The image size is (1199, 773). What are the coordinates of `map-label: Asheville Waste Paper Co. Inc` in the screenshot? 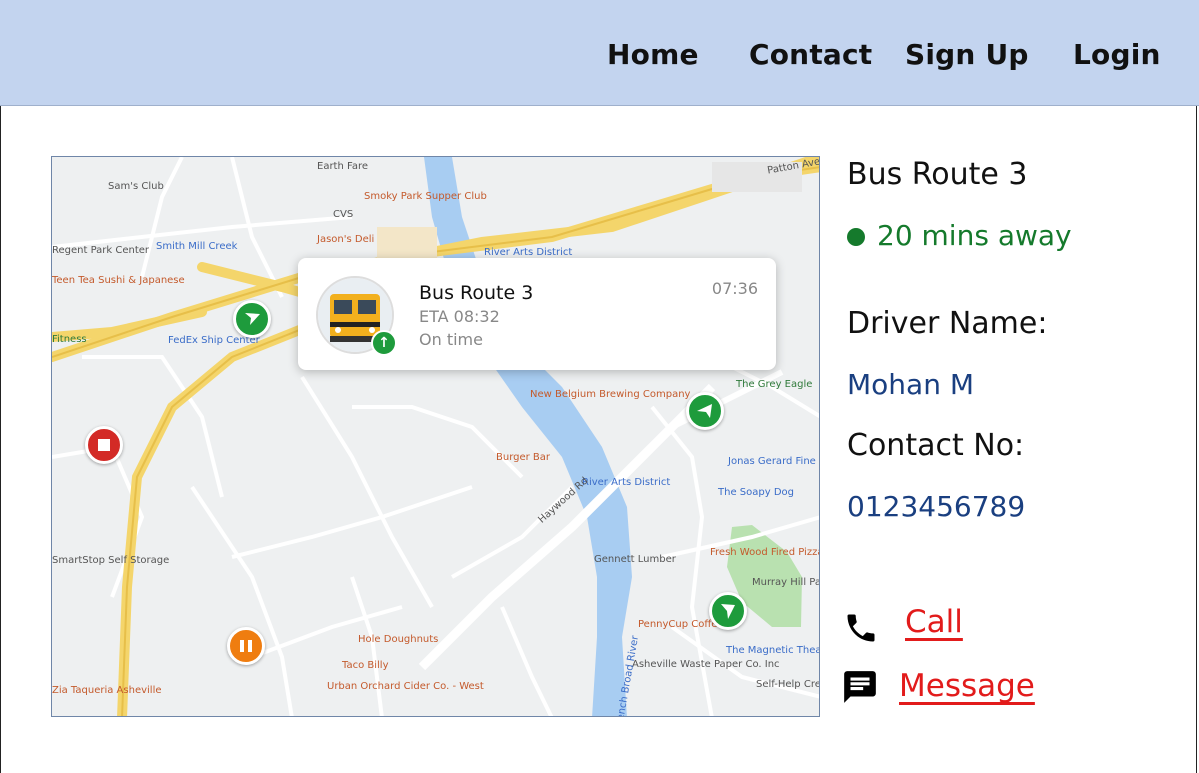 It's located at (706, 664).